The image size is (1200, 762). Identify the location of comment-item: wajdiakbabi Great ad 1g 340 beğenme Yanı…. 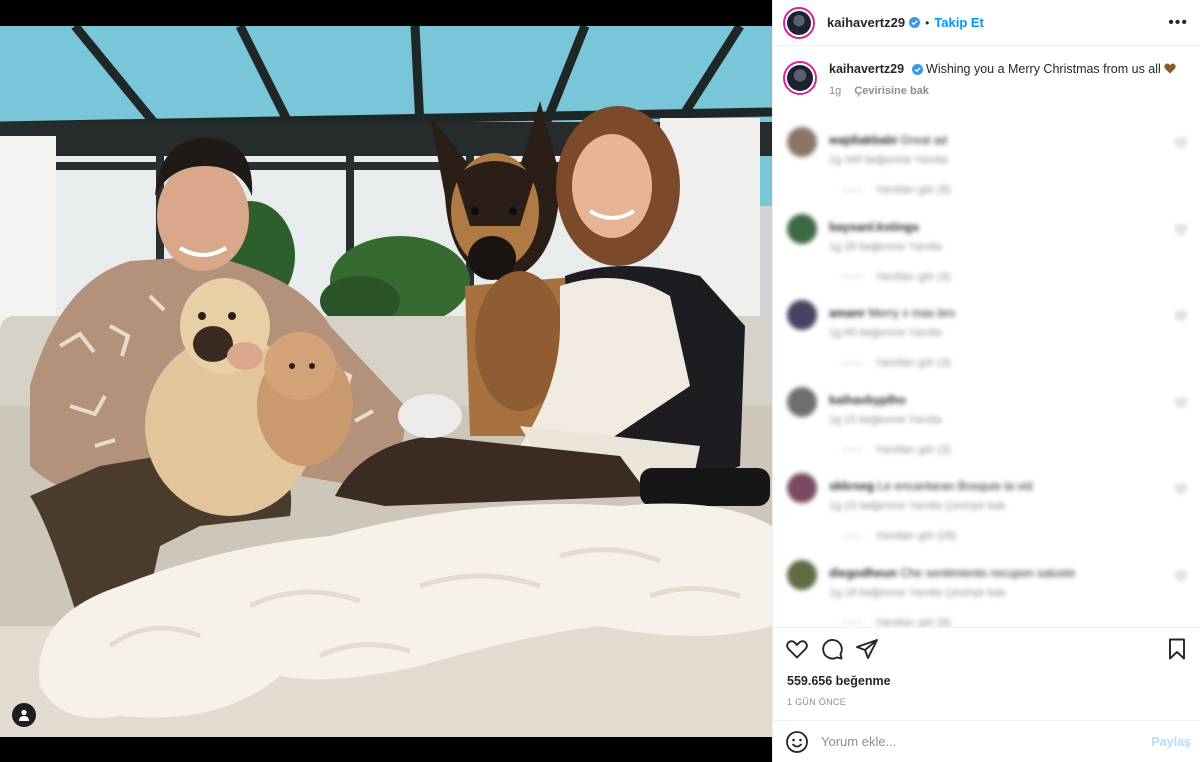
(986, 170).